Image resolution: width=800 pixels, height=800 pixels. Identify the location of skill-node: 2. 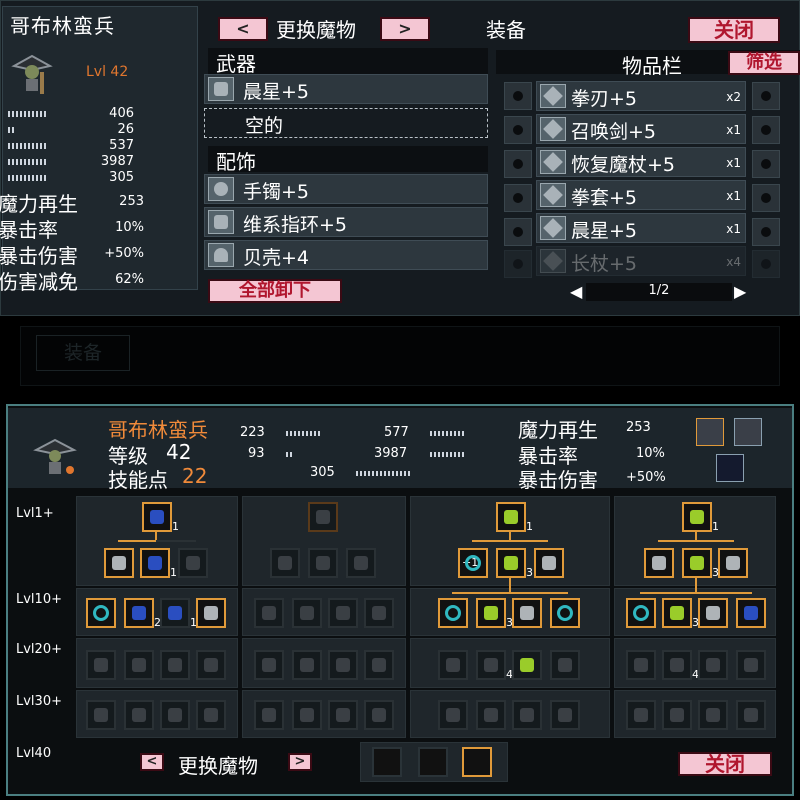
(142, 613).